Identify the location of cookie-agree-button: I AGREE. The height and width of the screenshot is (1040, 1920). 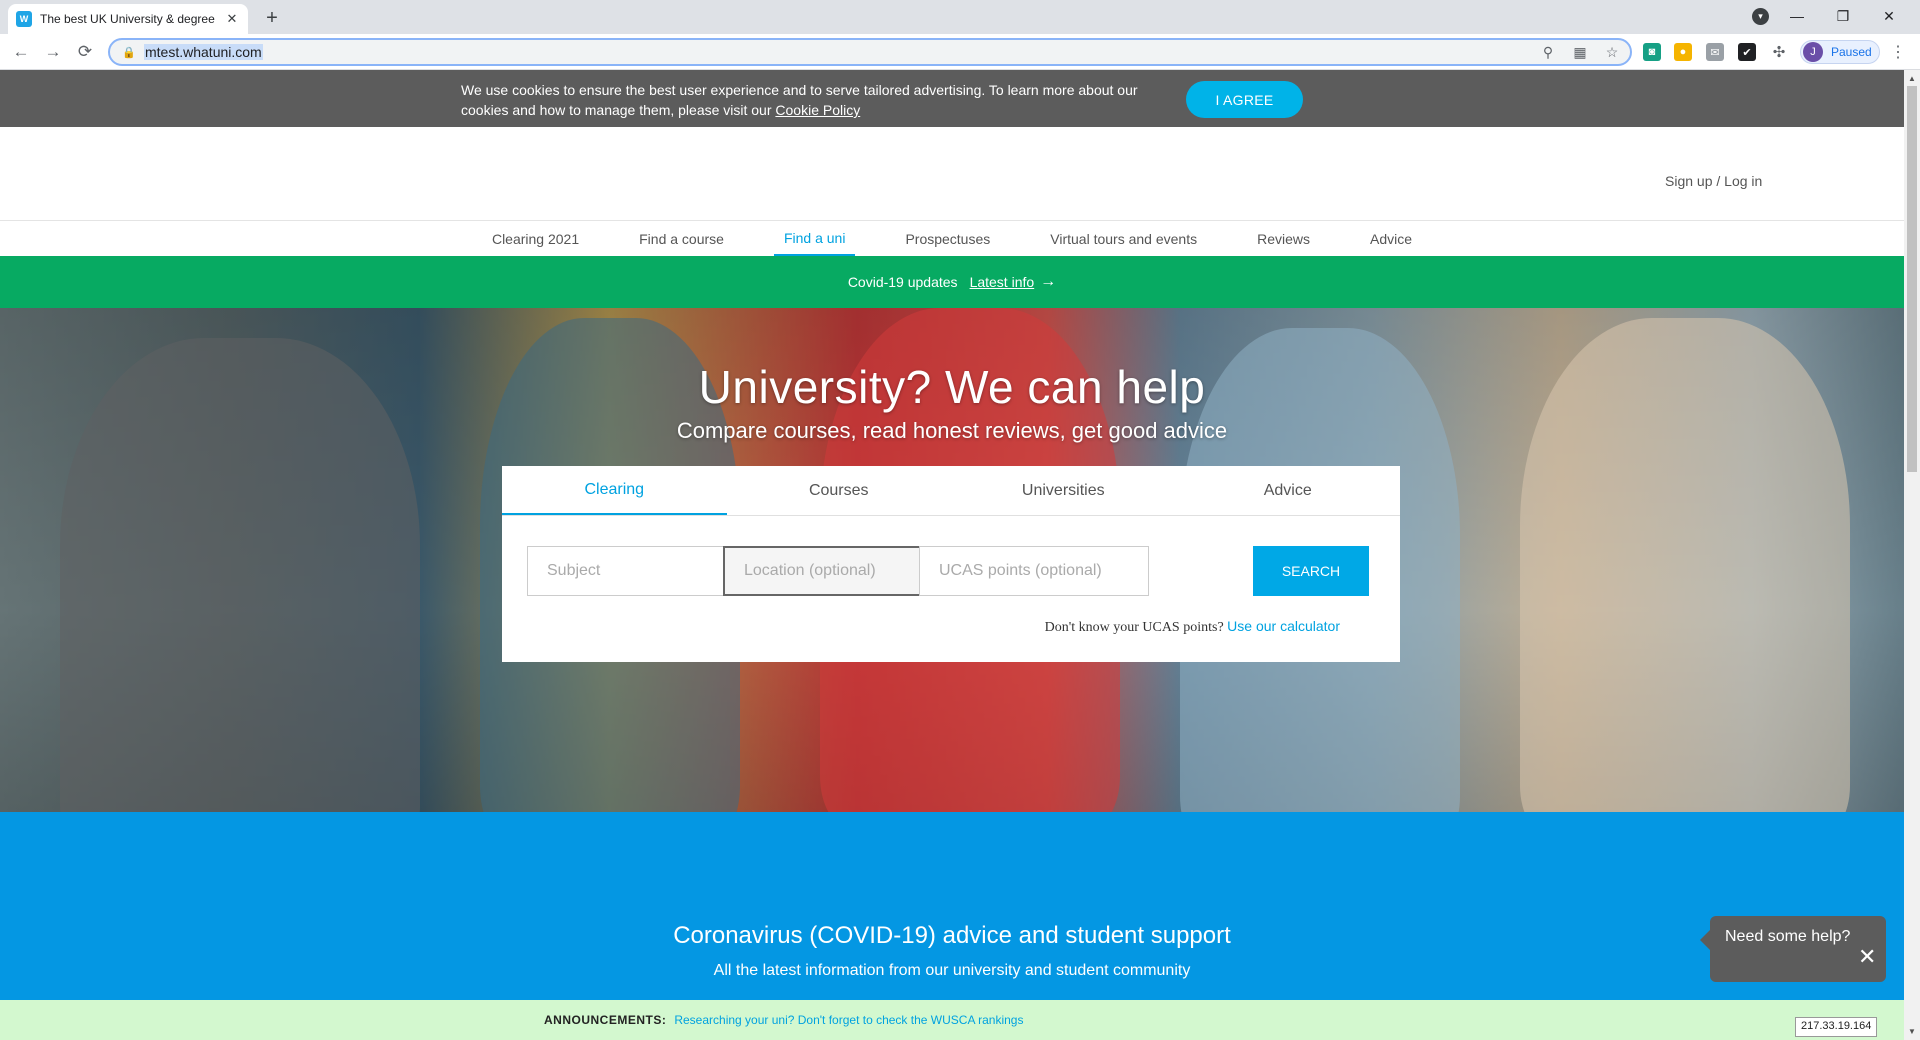
(1244, 99).